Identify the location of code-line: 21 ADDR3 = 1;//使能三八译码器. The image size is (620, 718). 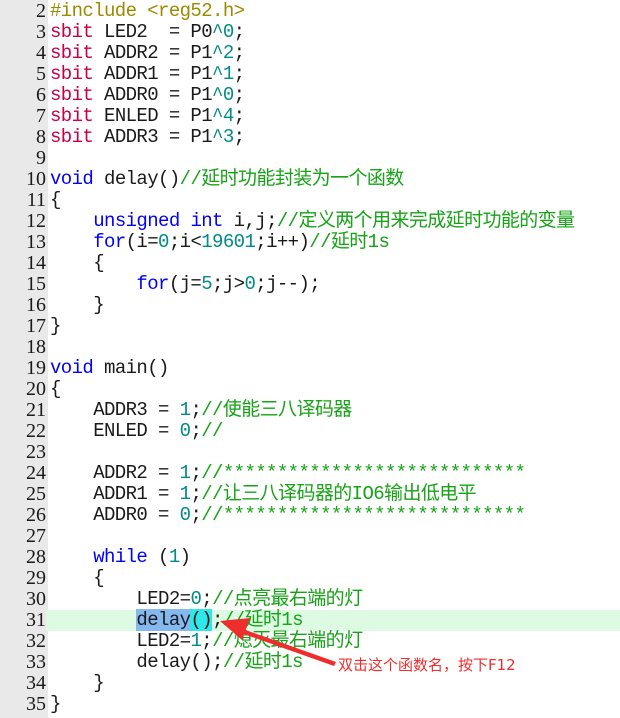
(310, 410).